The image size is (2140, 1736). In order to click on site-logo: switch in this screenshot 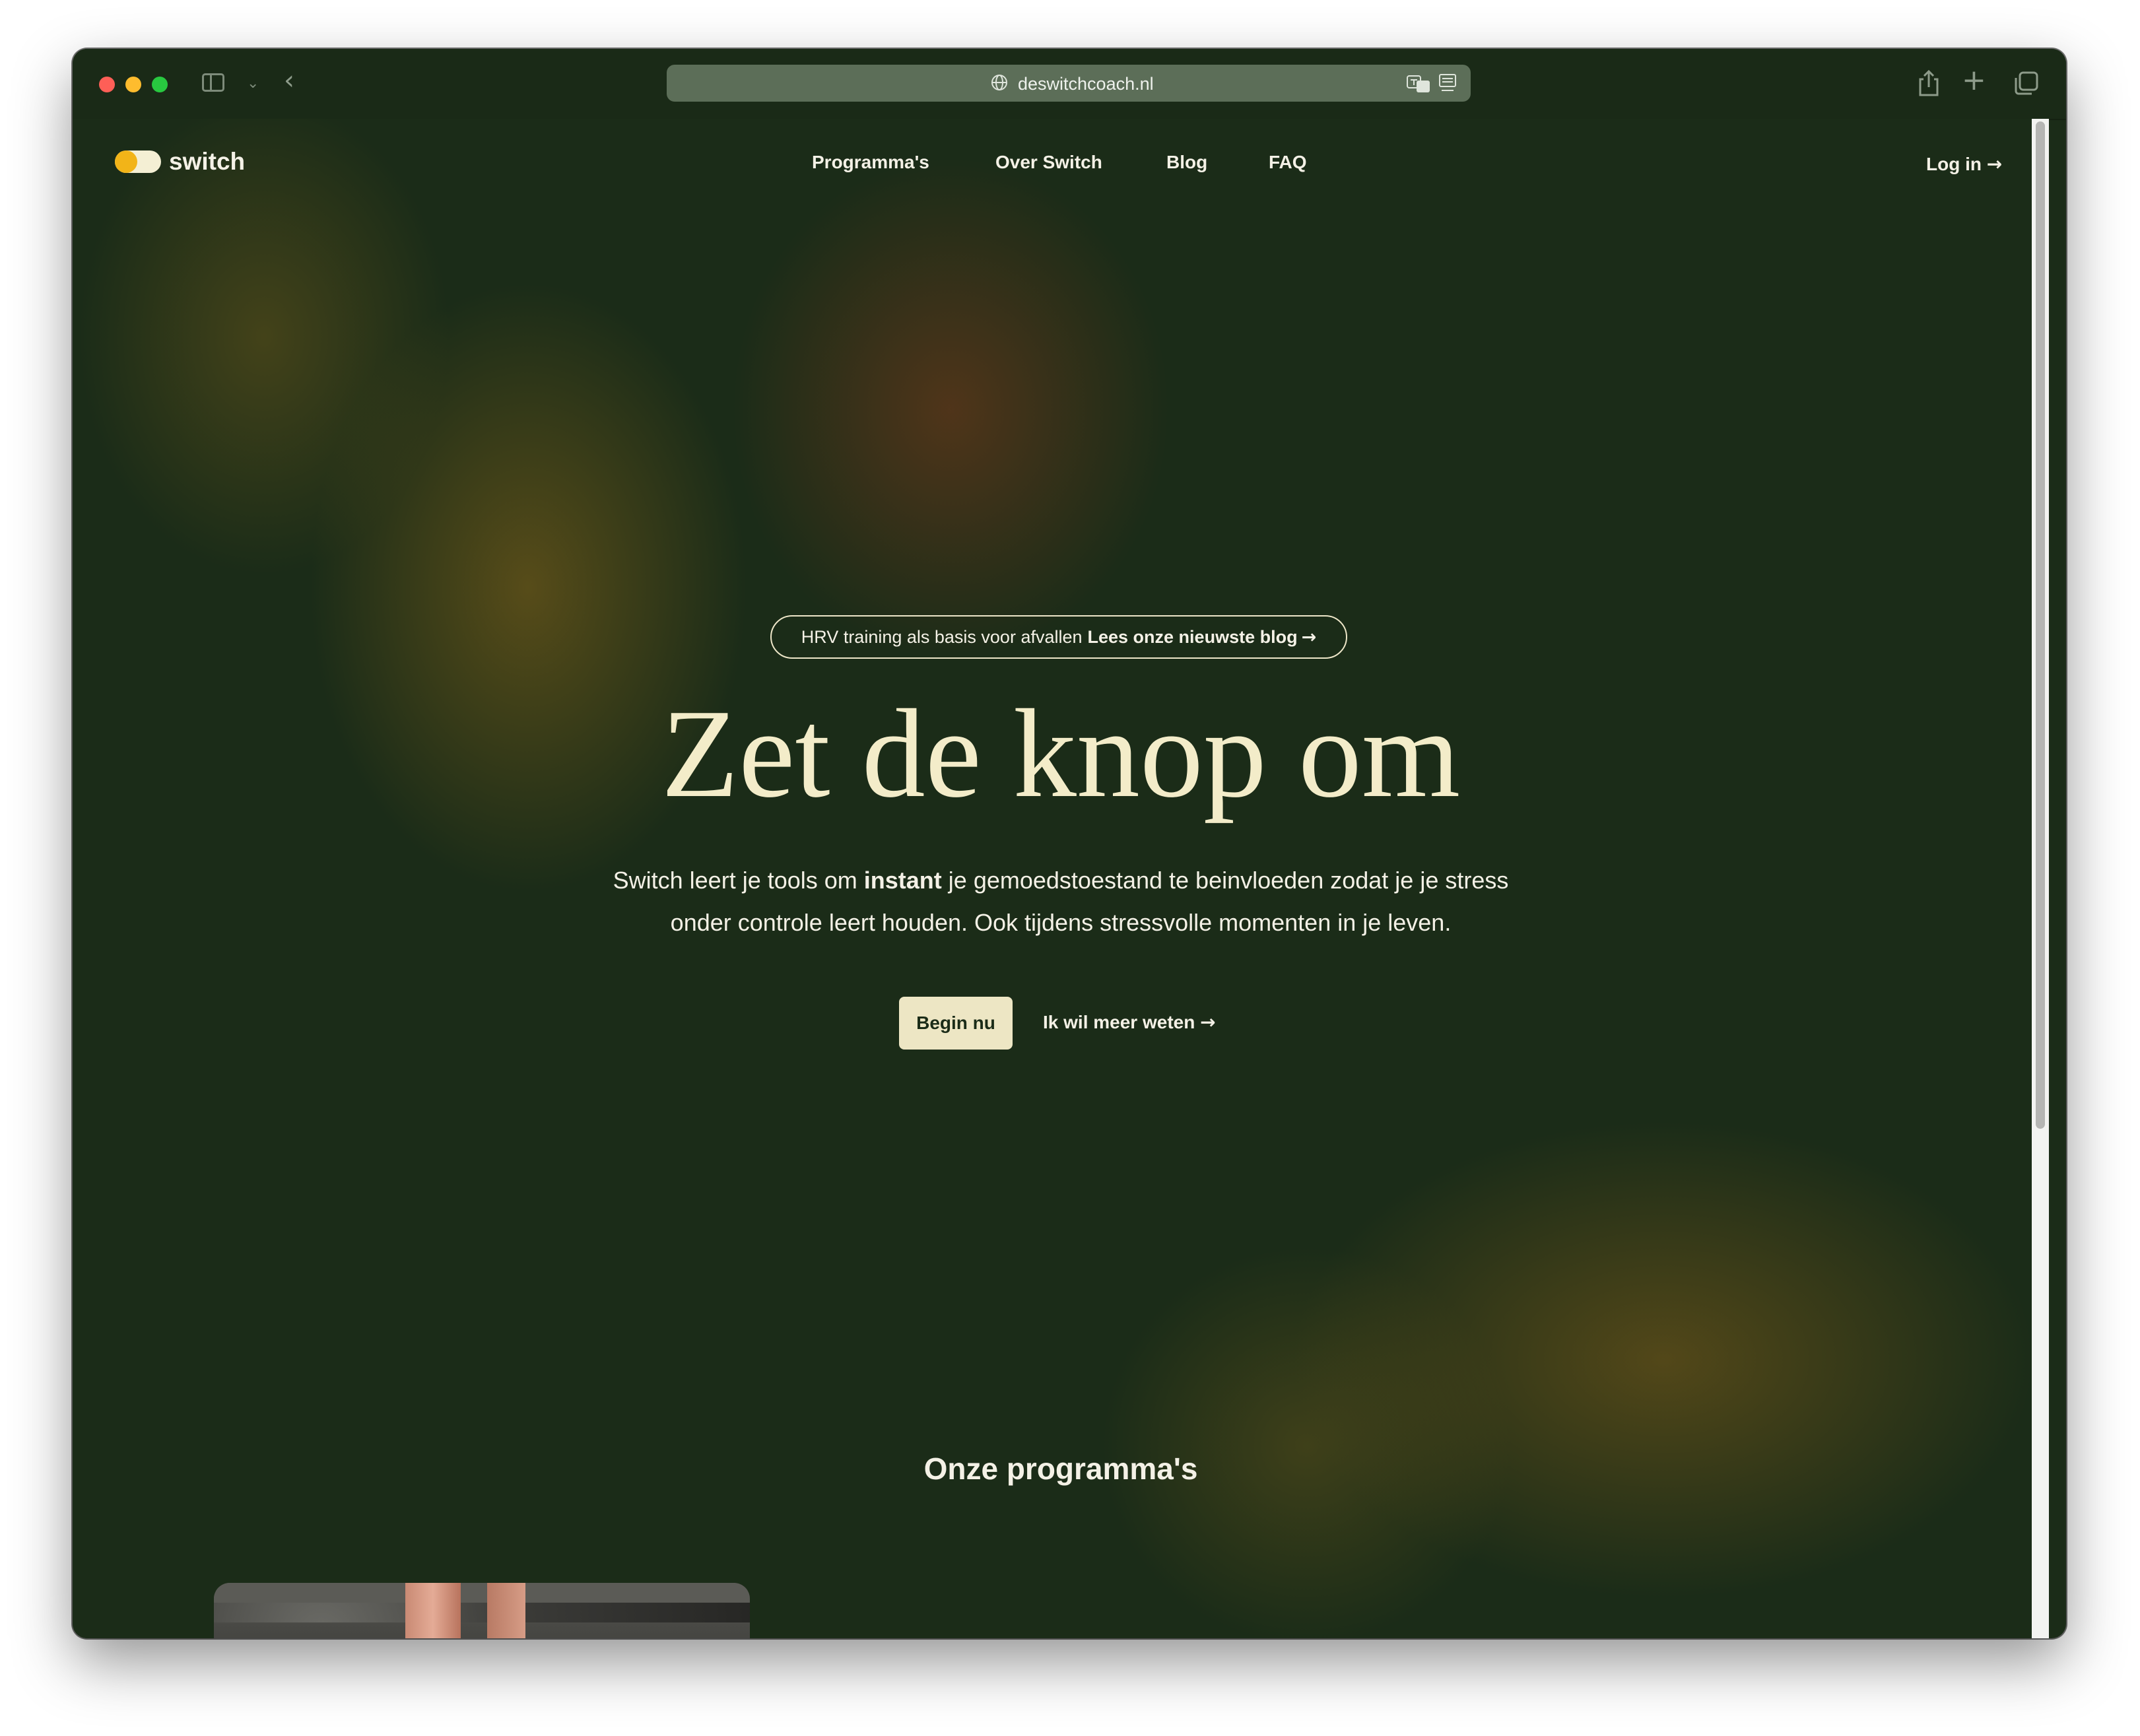, I will do `click(180, 162)`.